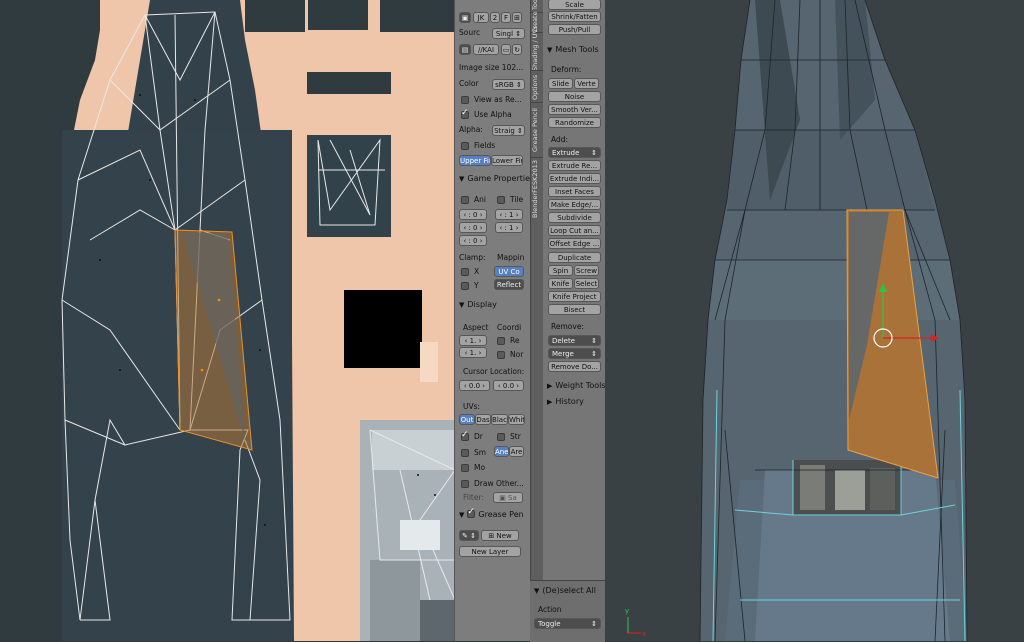 This screenshot has height=642, width=1024. Describe the element at coordinates (574, 340) in the screenshot. I see `delete-select: Delete ⇕` at that location.